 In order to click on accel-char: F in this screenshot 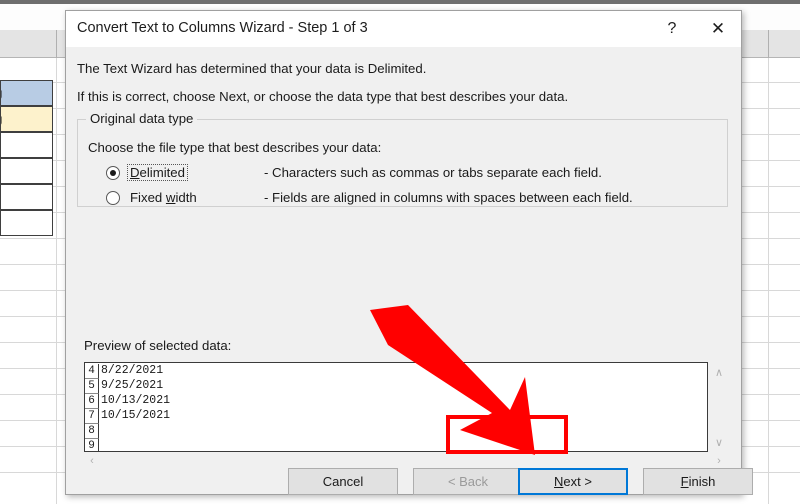, I will do `click(684, 481)`.